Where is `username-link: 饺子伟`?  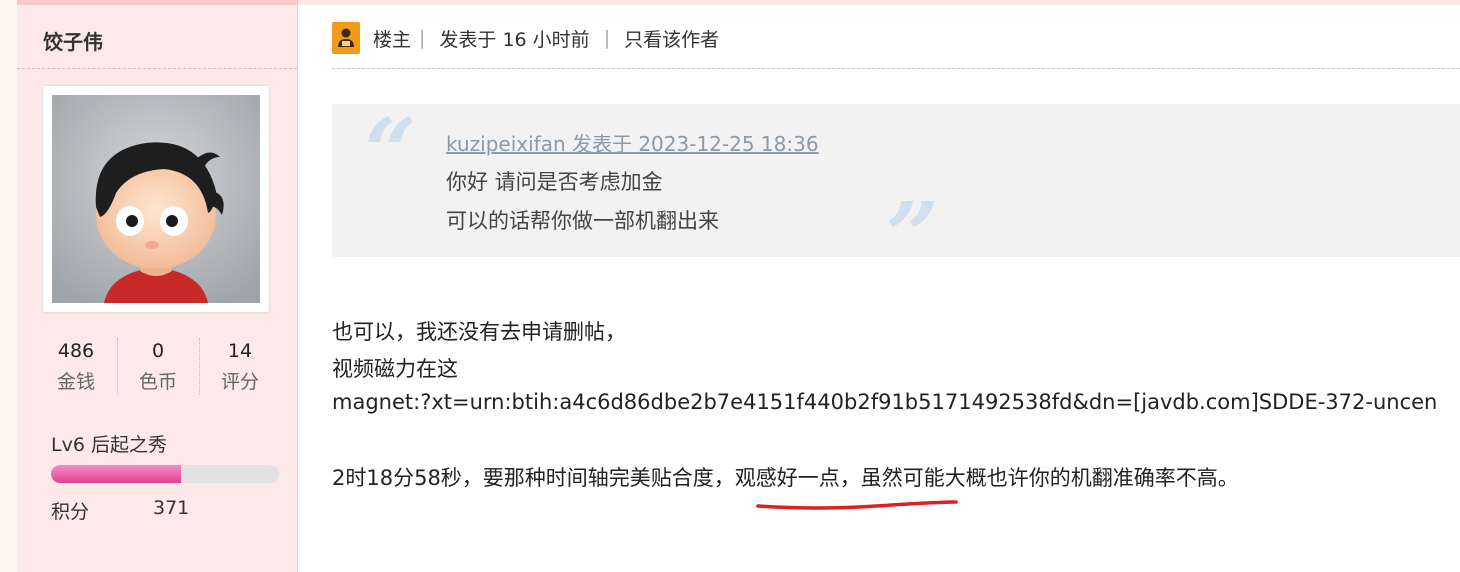 username-link: 饺子伟 is located at coordinates (73, 40).